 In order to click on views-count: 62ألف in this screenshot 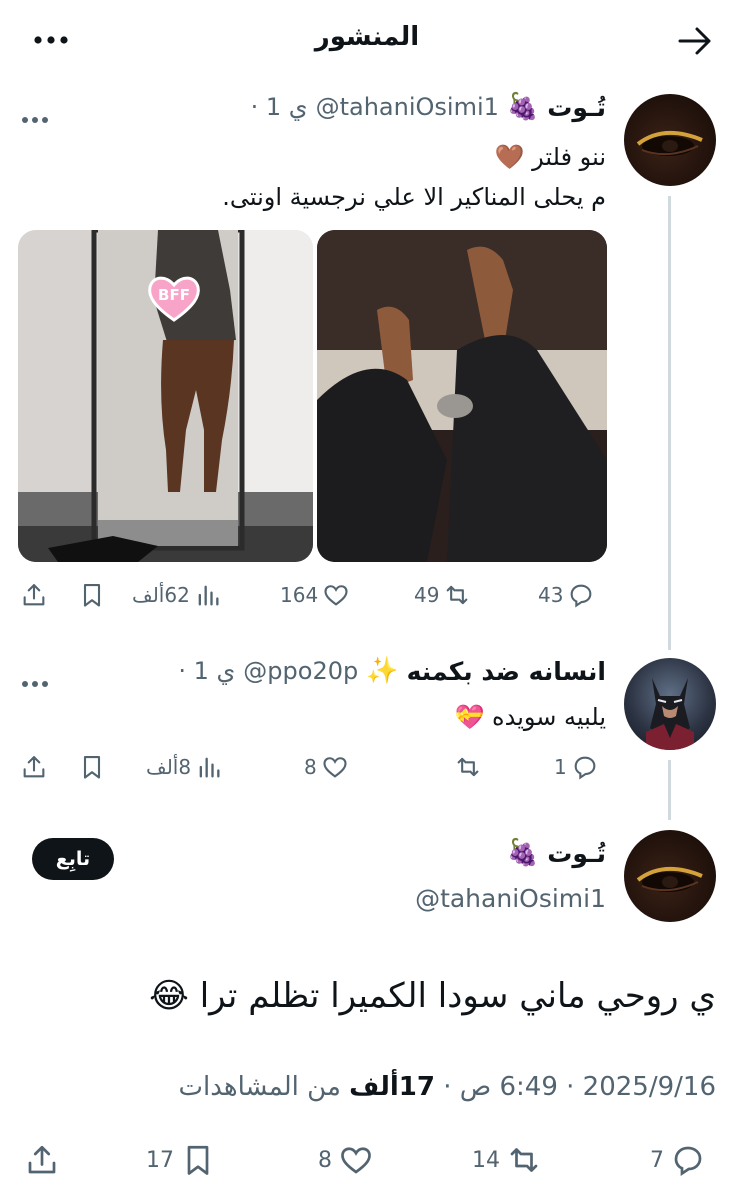, I will do `click(161, 595)`.